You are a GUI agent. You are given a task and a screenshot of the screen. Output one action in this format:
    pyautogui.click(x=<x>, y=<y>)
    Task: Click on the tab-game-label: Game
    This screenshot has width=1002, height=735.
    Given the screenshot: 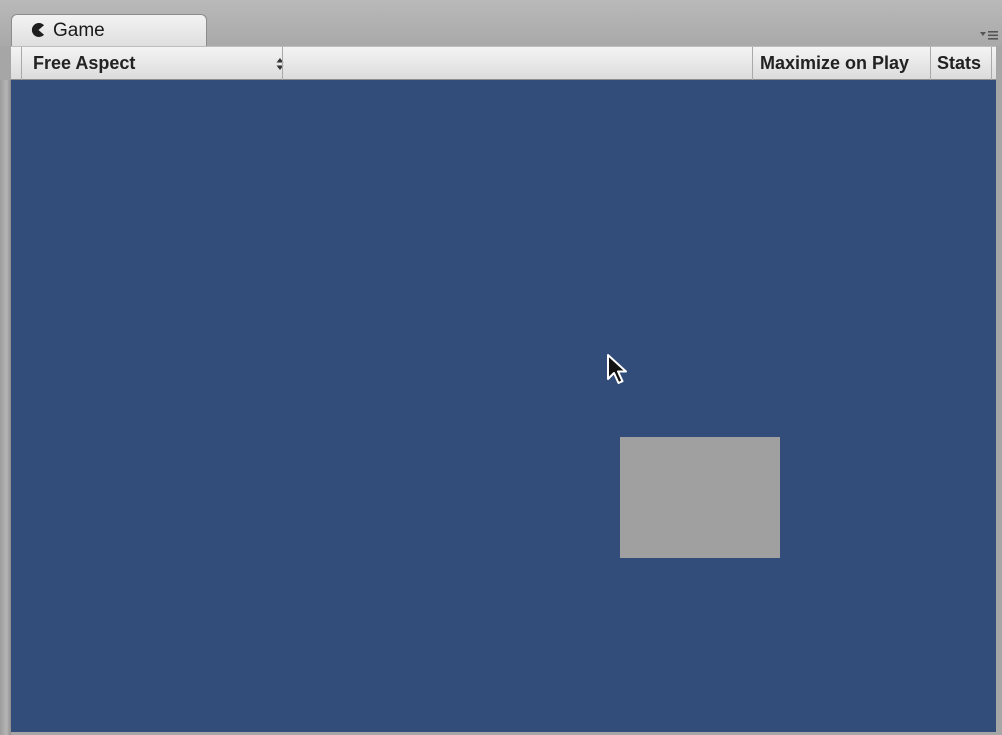 What is the action you would take?
    pyautogui.click(x=79, y=30)
    